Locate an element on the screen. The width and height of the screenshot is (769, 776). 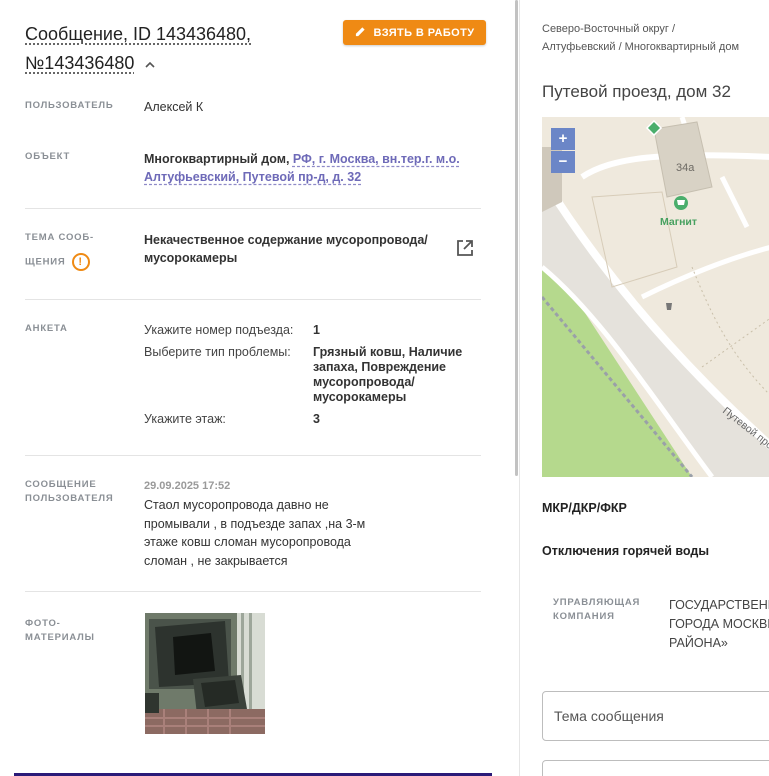
breadcrumb-line: Северо-Восточный округ / is located at coordinates (609, 29).